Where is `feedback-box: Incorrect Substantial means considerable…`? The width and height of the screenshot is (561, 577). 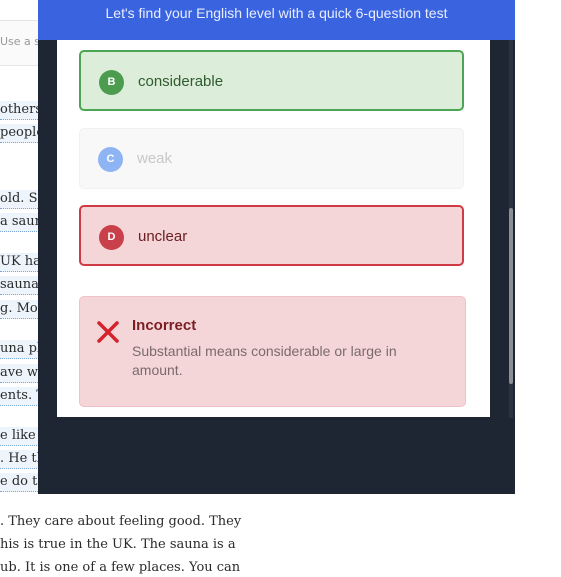 feedback-box: Incorrect Substantial means considerable… is located at coordinates (272, 351).